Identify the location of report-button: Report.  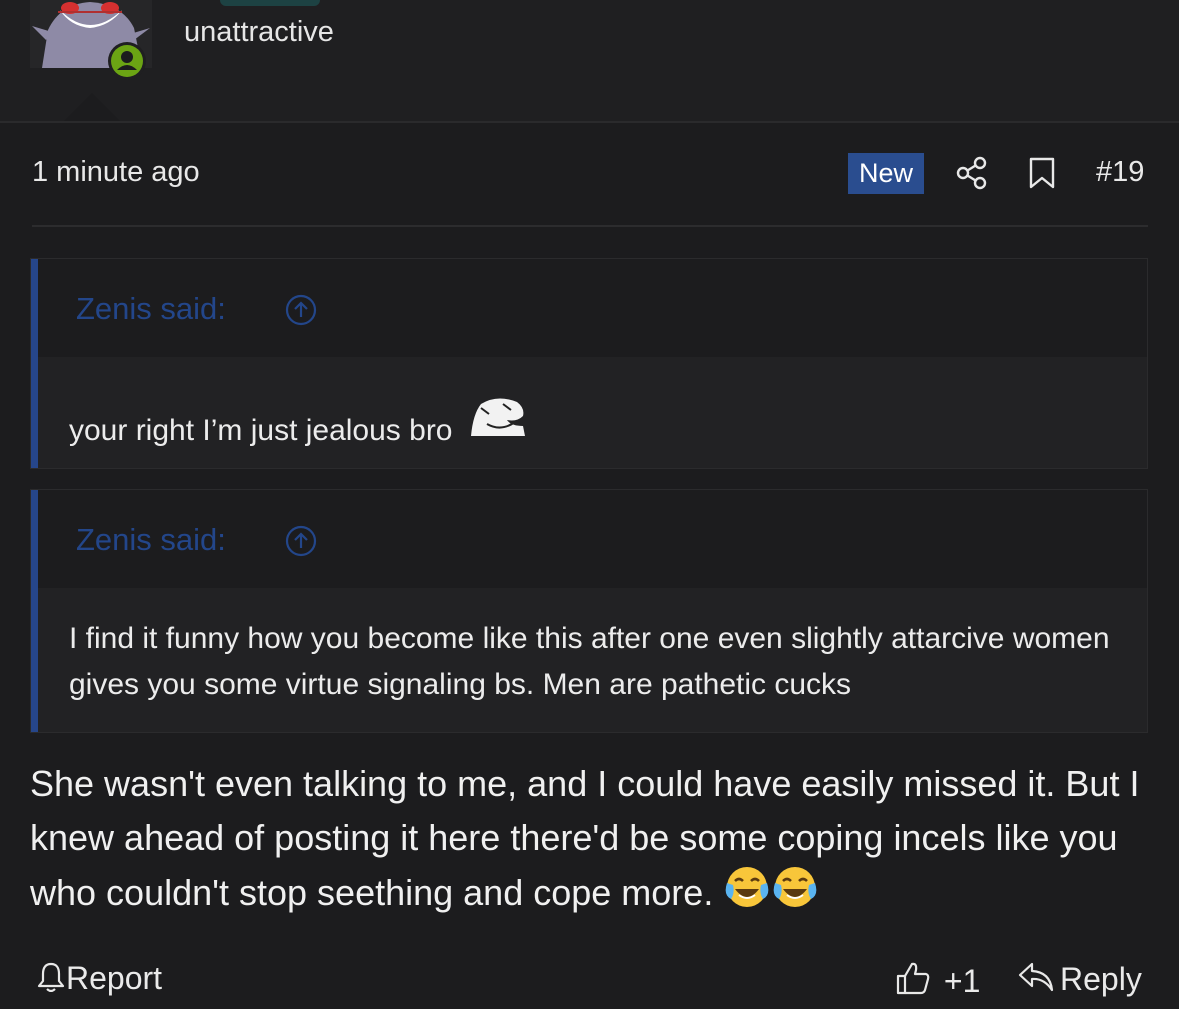
(99, 980).